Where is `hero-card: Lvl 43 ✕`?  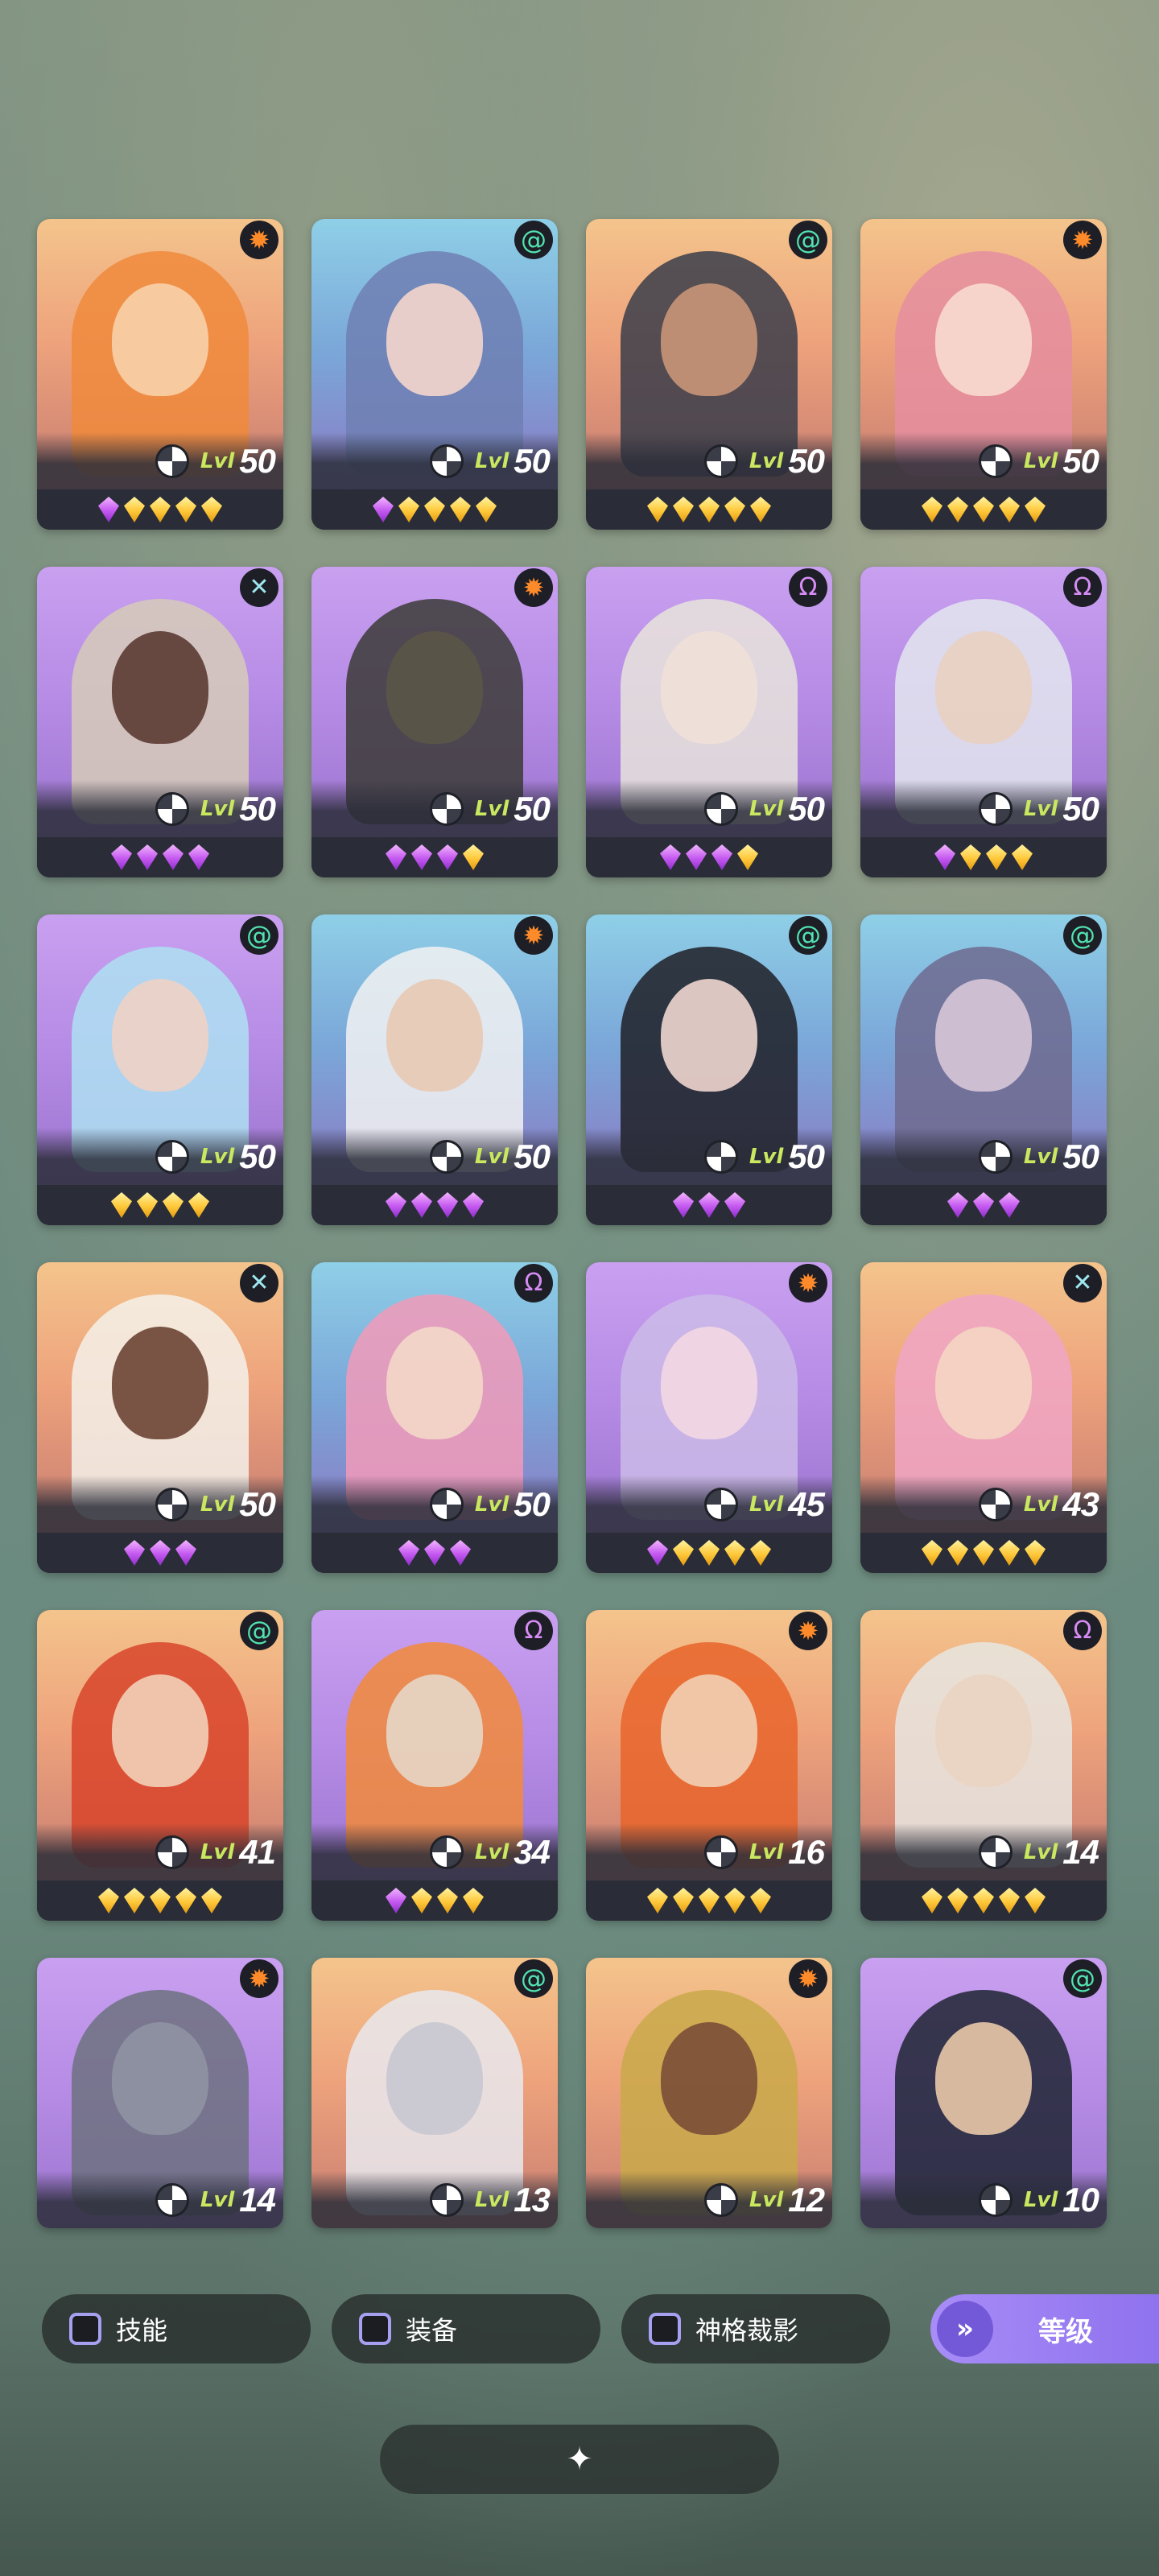 hero-card: Lvl 43 ✕ is located at coordinates (983, 1417).